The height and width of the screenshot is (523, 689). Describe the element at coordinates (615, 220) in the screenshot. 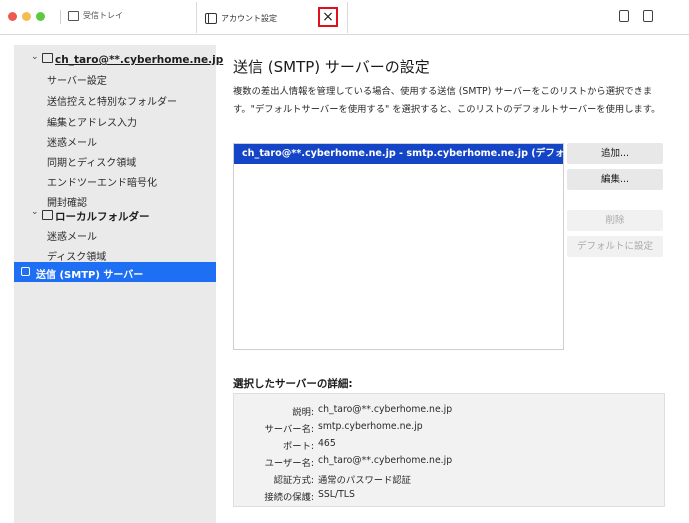

I see `delete-button: 削除` at that location.